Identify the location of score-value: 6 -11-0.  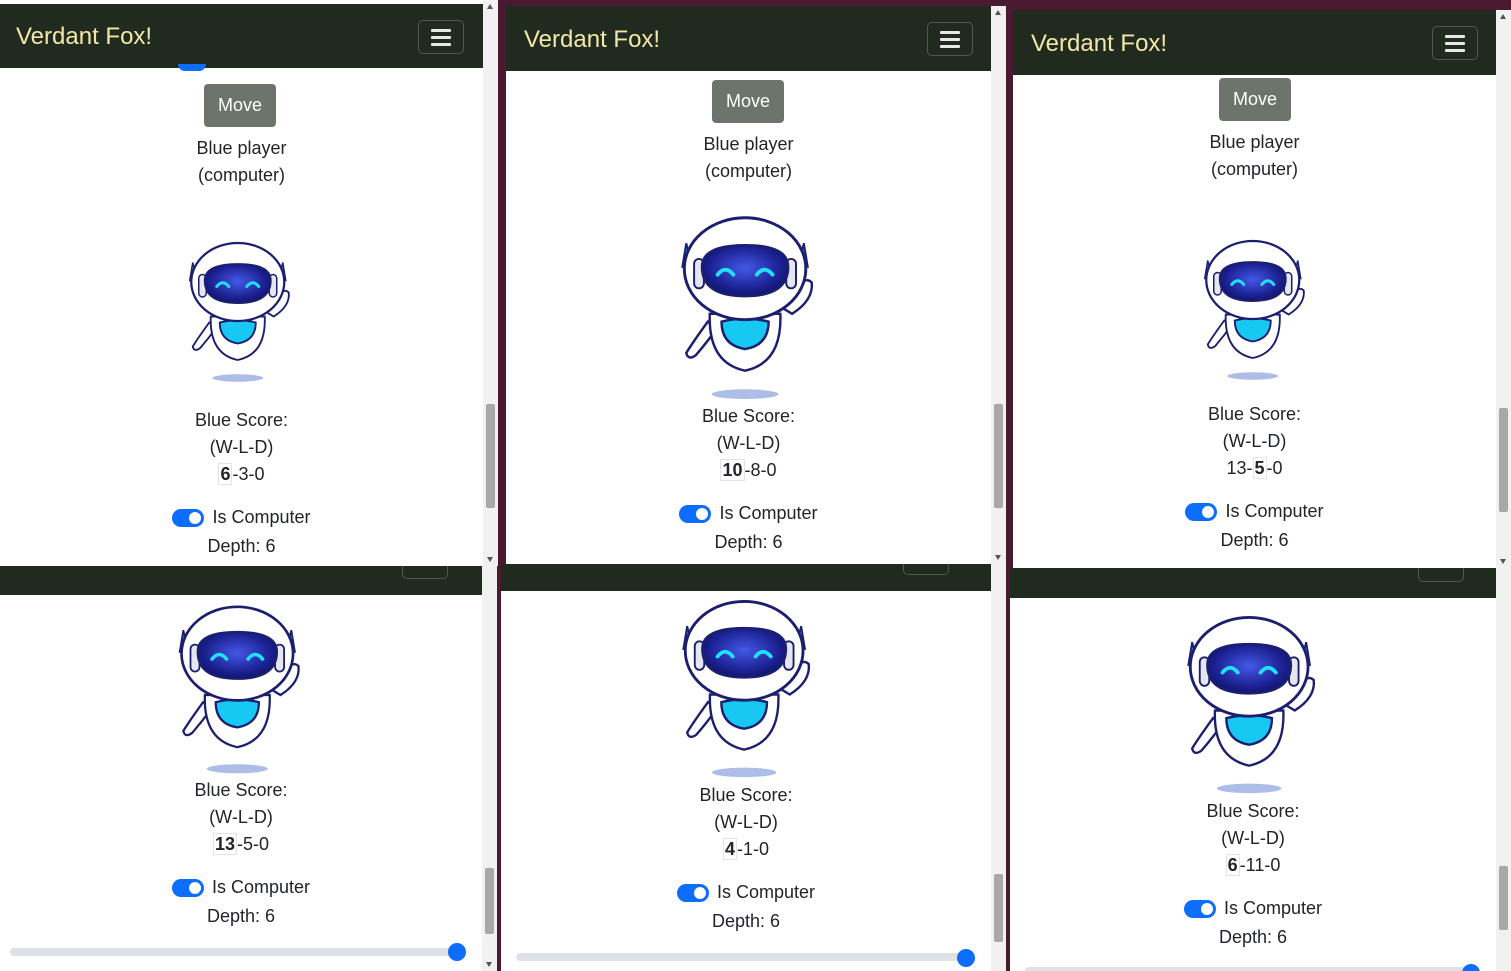
(1253, 865).